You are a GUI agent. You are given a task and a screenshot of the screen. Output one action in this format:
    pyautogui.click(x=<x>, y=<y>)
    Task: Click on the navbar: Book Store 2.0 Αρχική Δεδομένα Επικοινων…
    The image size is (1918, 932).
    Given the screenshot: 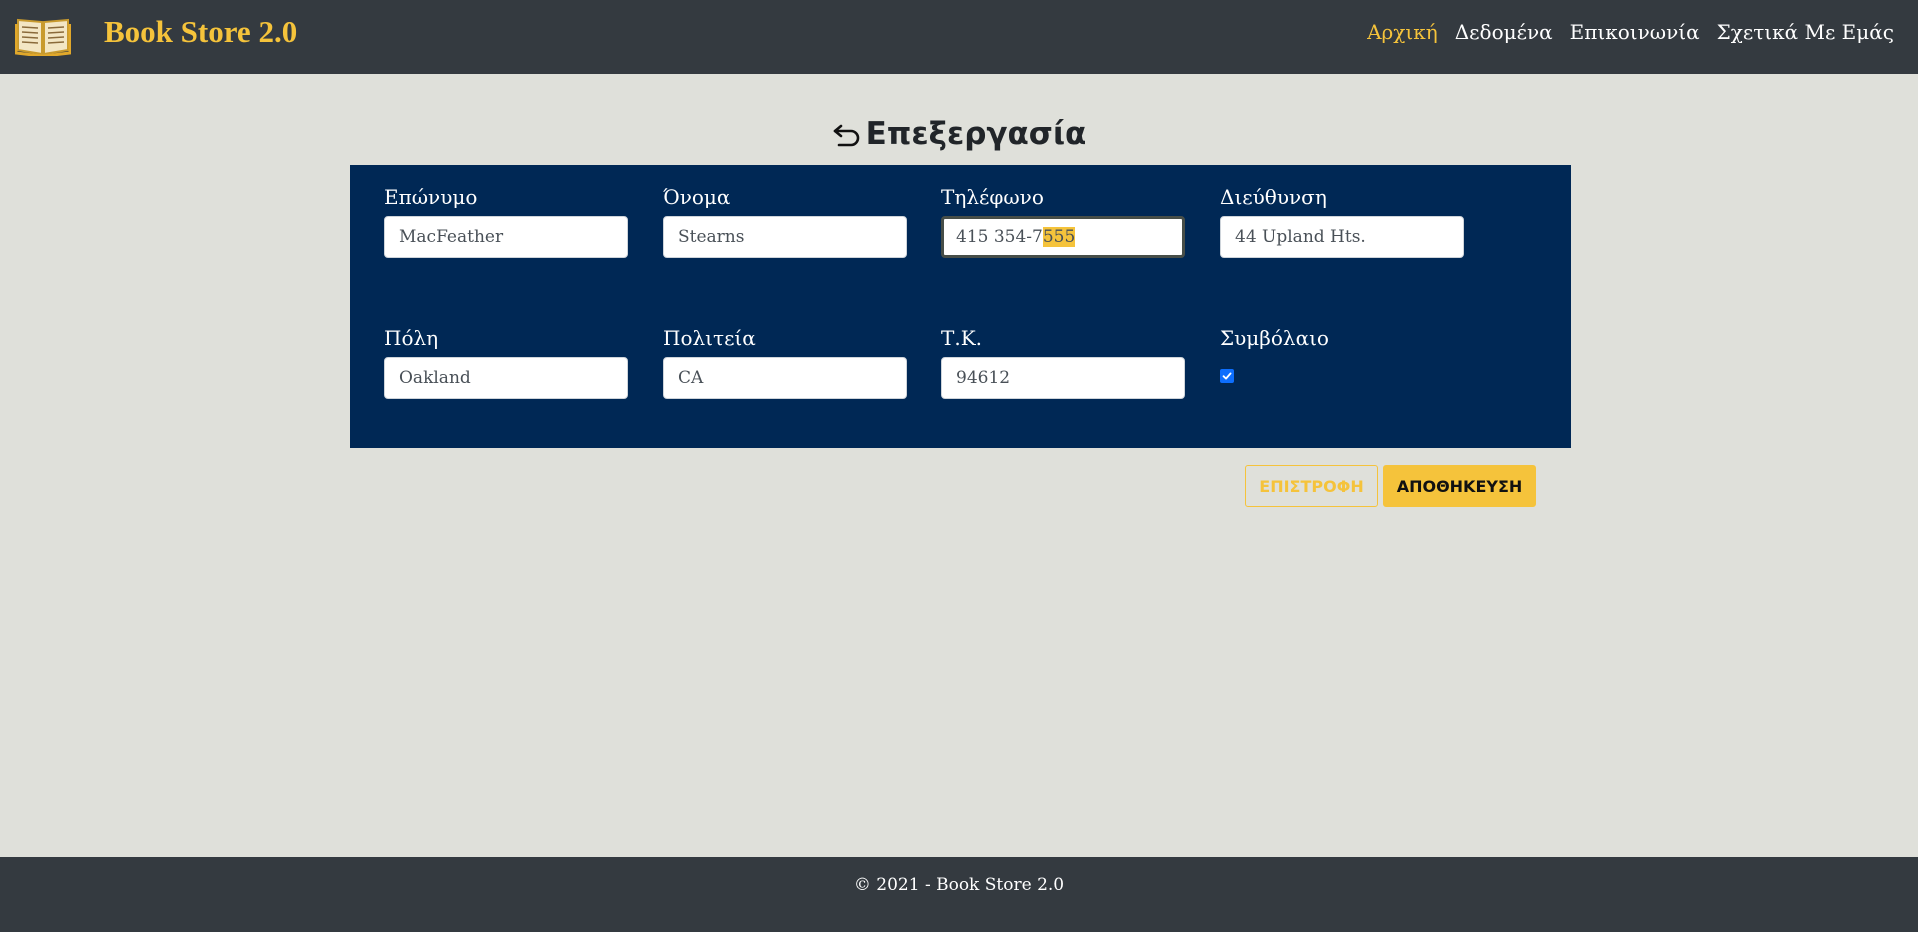 What is the action you would take?
    pyautogui.click(x=959, y=37)
    